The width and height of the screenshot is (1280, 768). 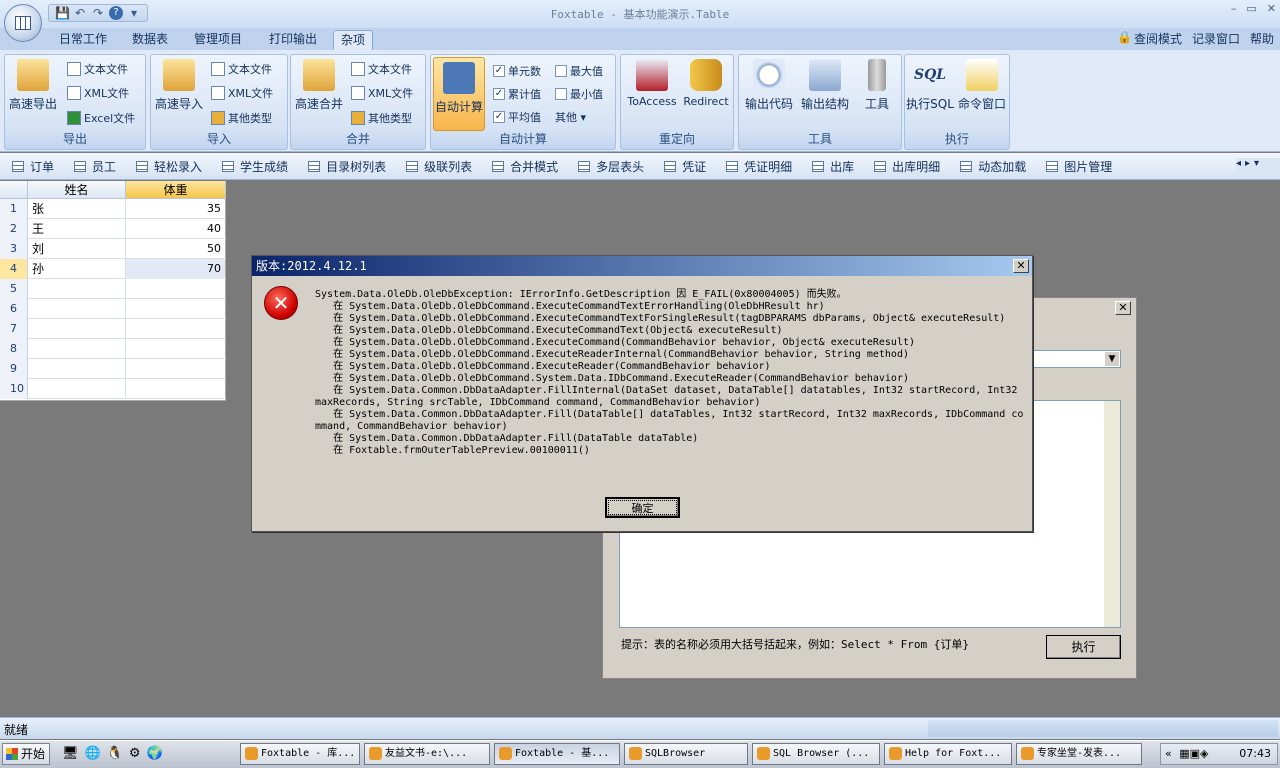 I want to click on nav-employees: 员工, so click(x=95, y=166).